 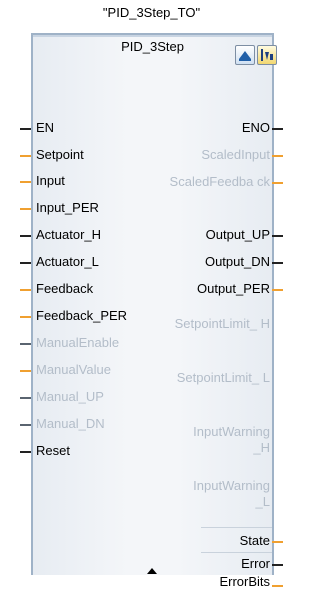 I want to click on output-output-per: Output_PER, so click(x=233, y=288).